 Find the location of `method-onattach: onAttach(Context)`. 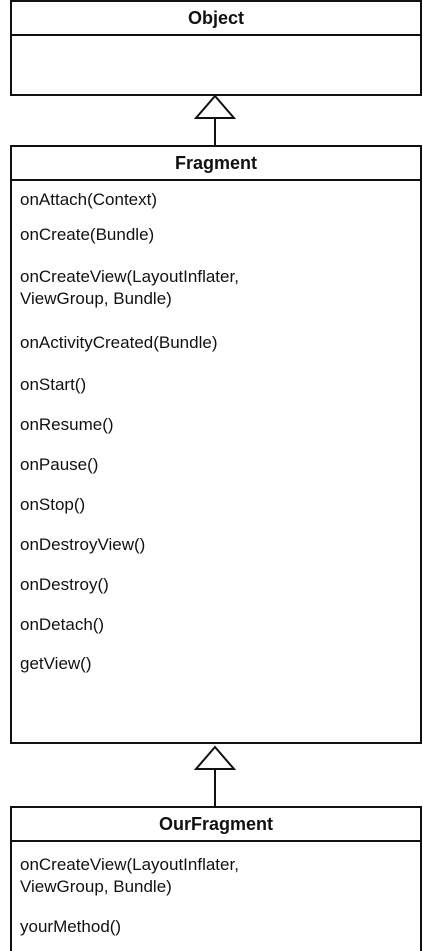

method-onattach: onAttach(Context) is located at coordinates (89, 199).